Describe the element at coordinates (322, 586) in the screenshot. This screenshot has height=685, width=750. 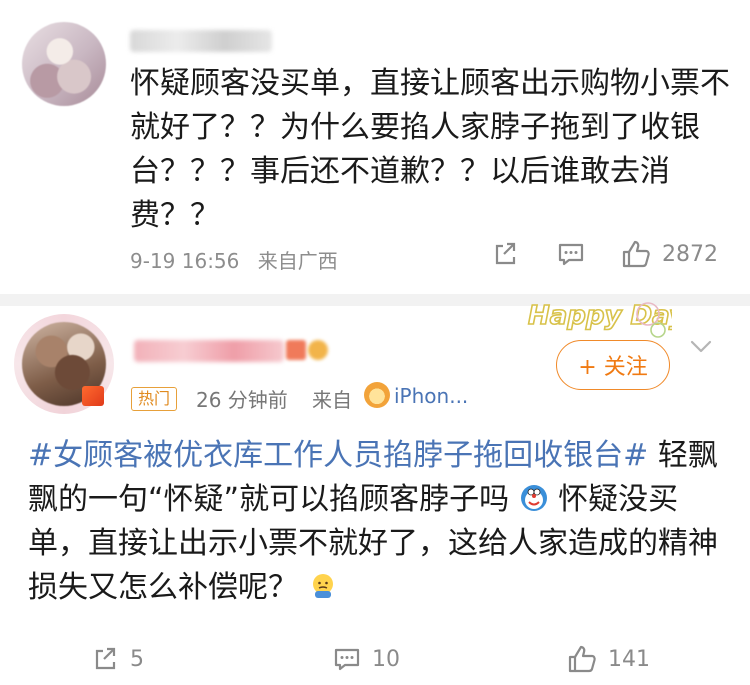
I see `sweat-smile-emoji-icon` at that location.